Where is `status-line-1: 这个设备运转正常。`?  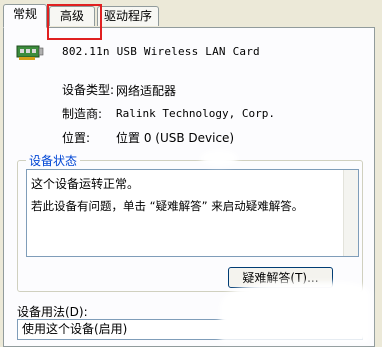 status-line-1: 这个设备运转正常。 is located at coordinates (85, 184).